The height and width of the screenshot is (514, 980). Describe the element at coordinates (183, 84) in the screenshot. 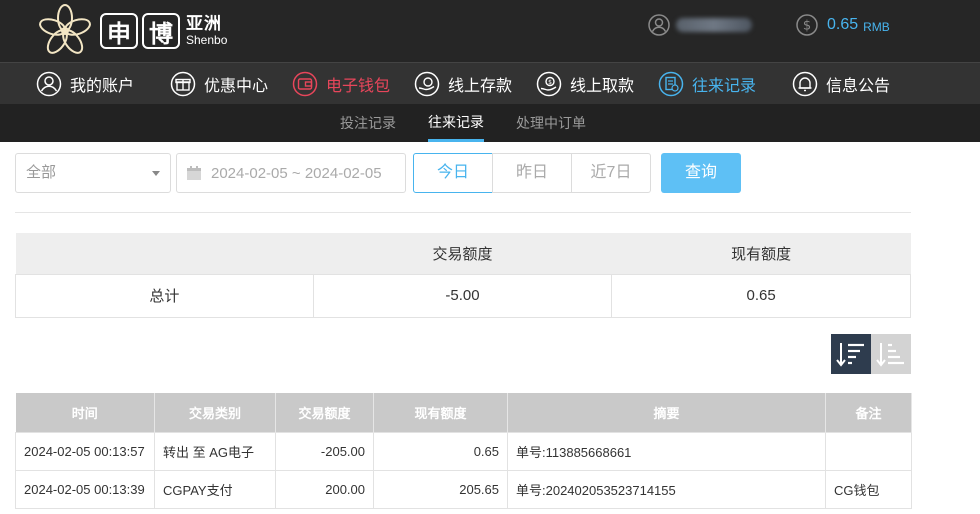

I see `gift-icon` at that location.